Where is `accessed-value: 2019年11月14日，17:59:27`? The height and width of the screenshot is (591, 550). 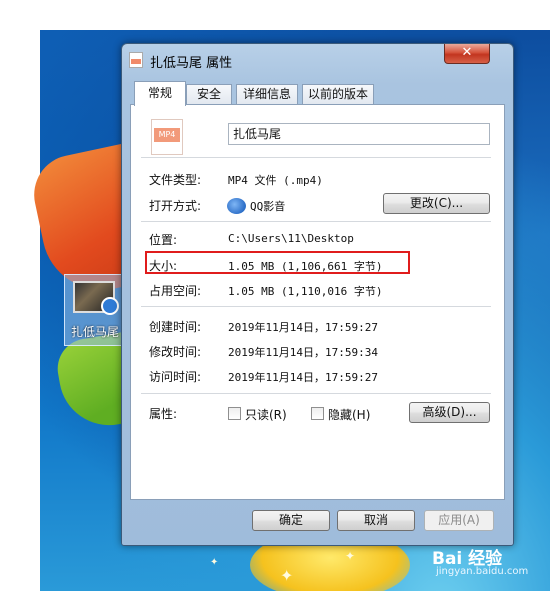 accessed-value: 2019年11月14日，17:59:27 is located at coordinates (303, 377).